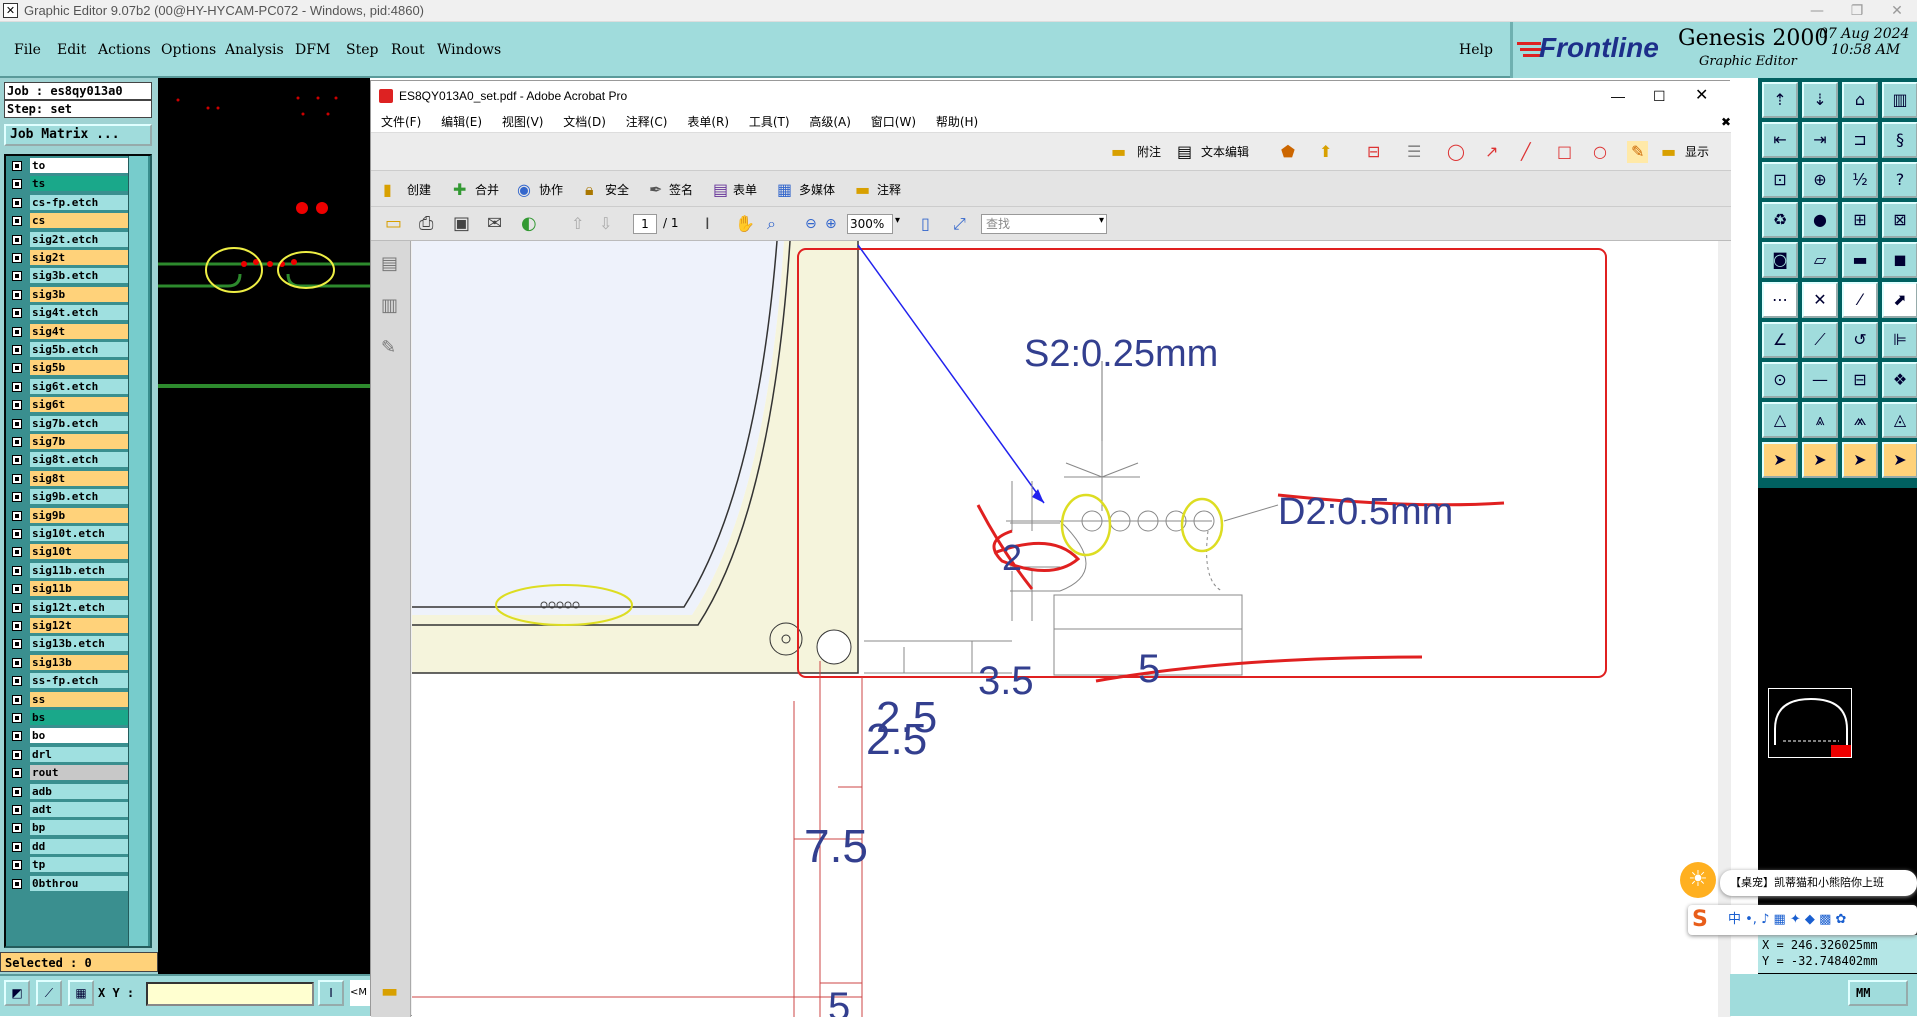  What do you see at coordinates (1476, 50) in the screenshot?
I see `menu-help: Help` at bounding box center [1476, 50].